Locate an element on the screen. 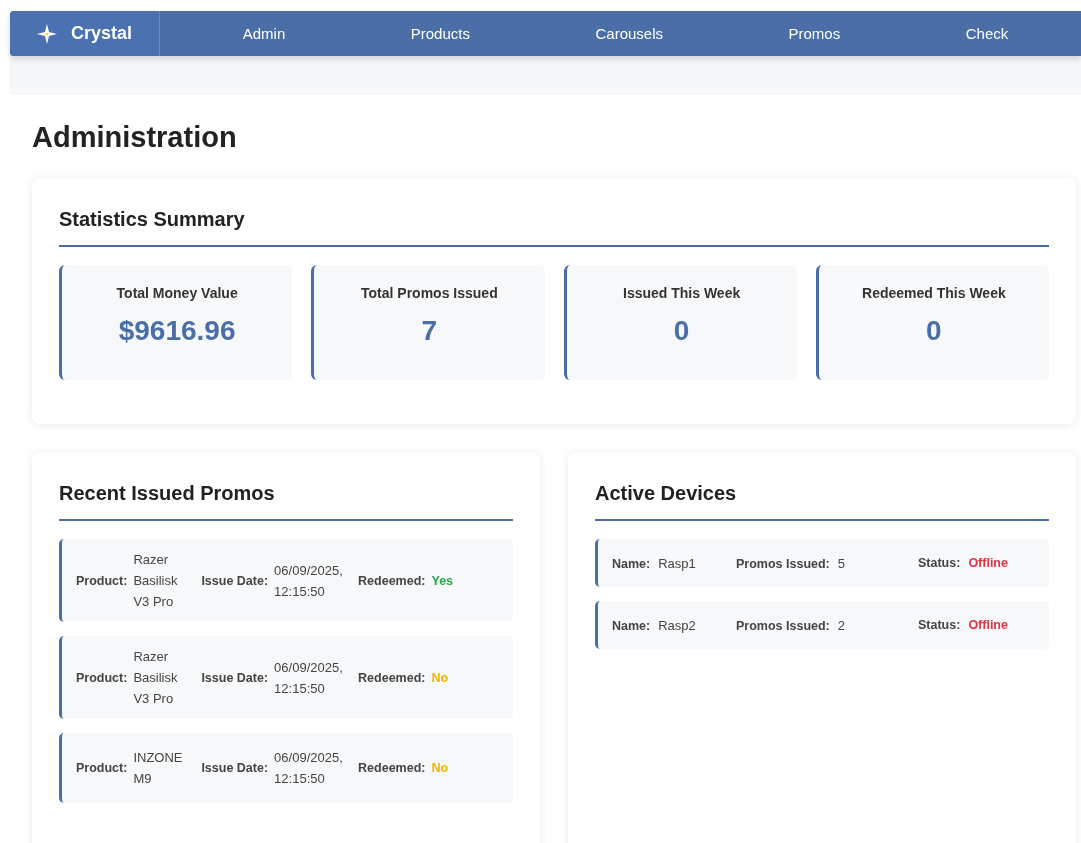  stat-label: Total Money Value is located at coordinates (177, 293).